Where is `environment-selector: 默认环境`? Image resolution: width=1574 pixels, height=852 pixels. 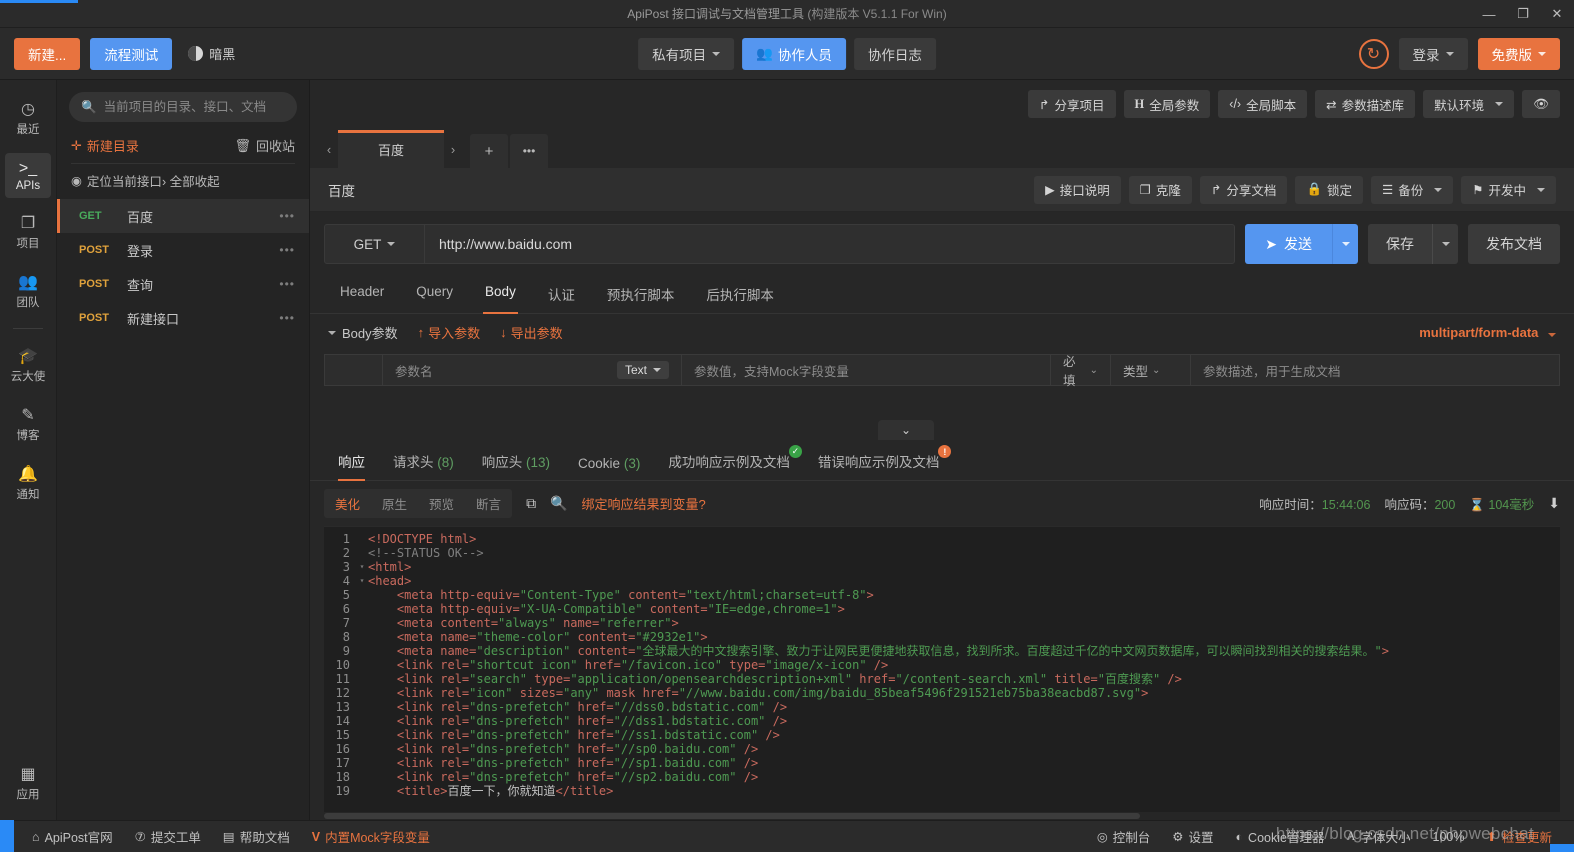
environment-selector: 默认环境 is located at coordinates (1469, 104).